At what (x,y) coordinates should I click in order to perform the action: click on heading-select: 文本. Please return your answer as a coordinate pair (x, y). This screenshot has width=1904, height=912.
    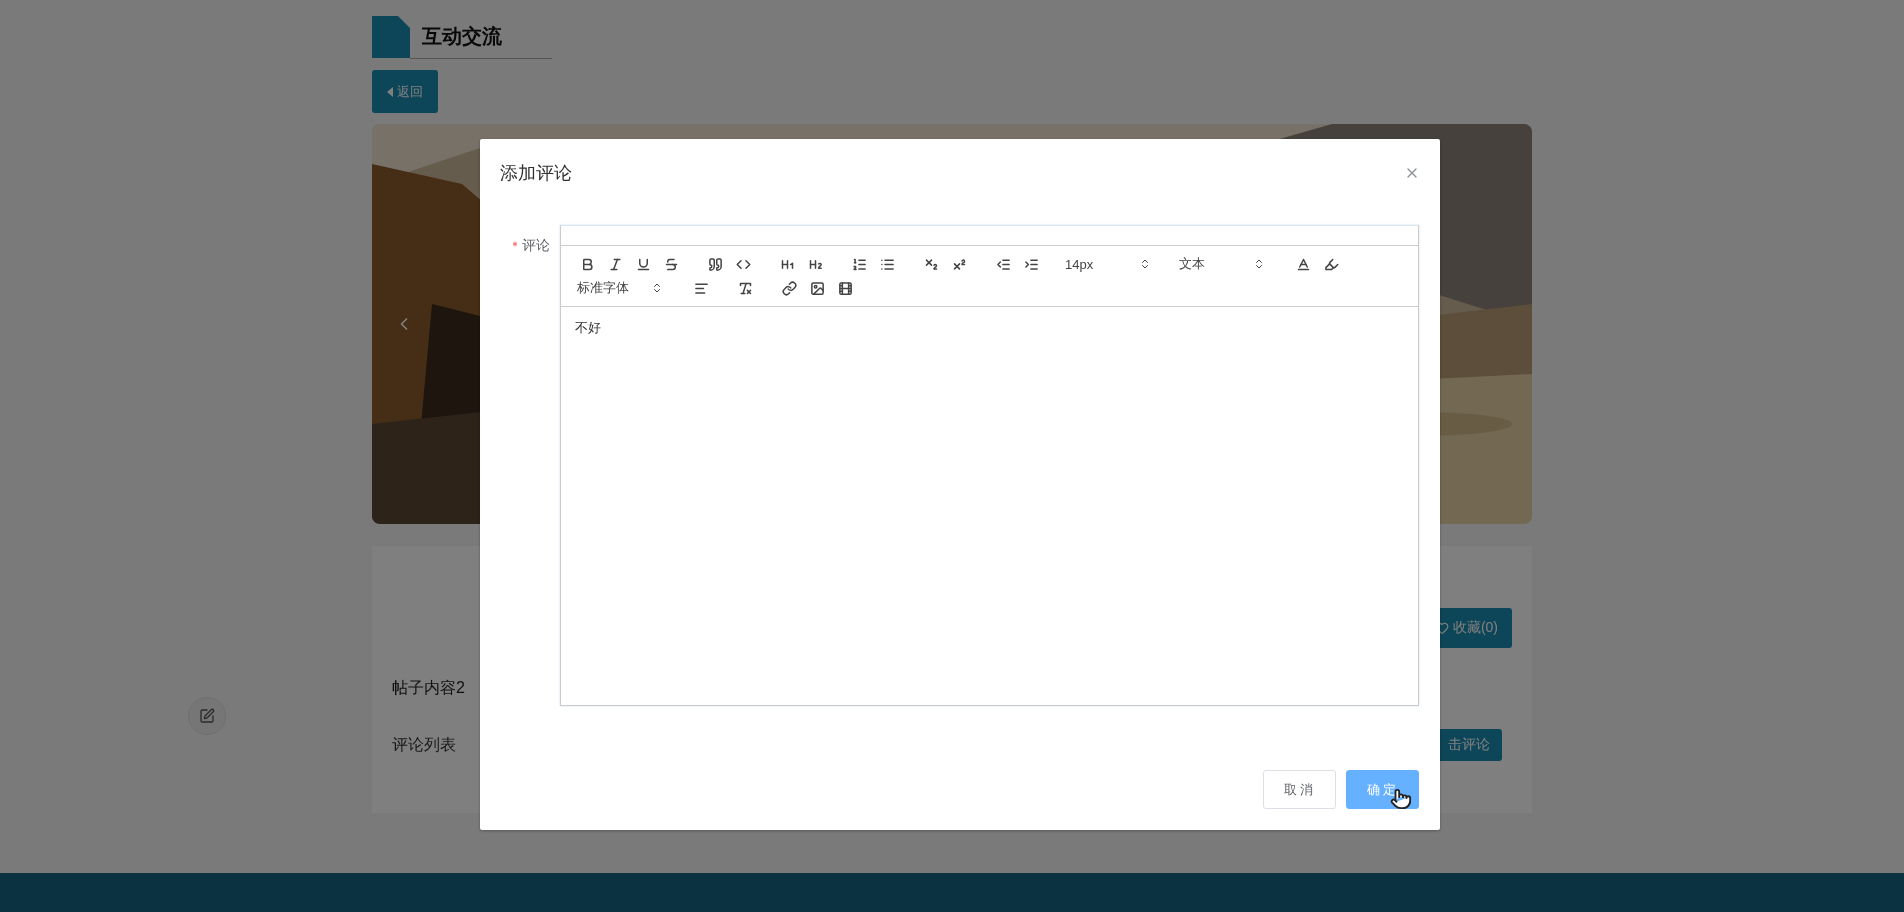
    Looking at the image, I should click on (1224, 264).